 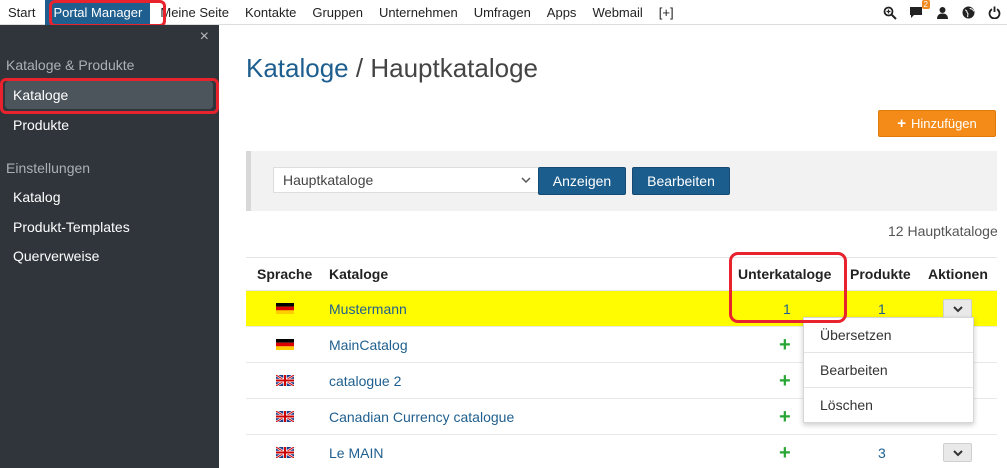 I want to click on col-aktionen: Aktionen, so click(x=958, y=274).